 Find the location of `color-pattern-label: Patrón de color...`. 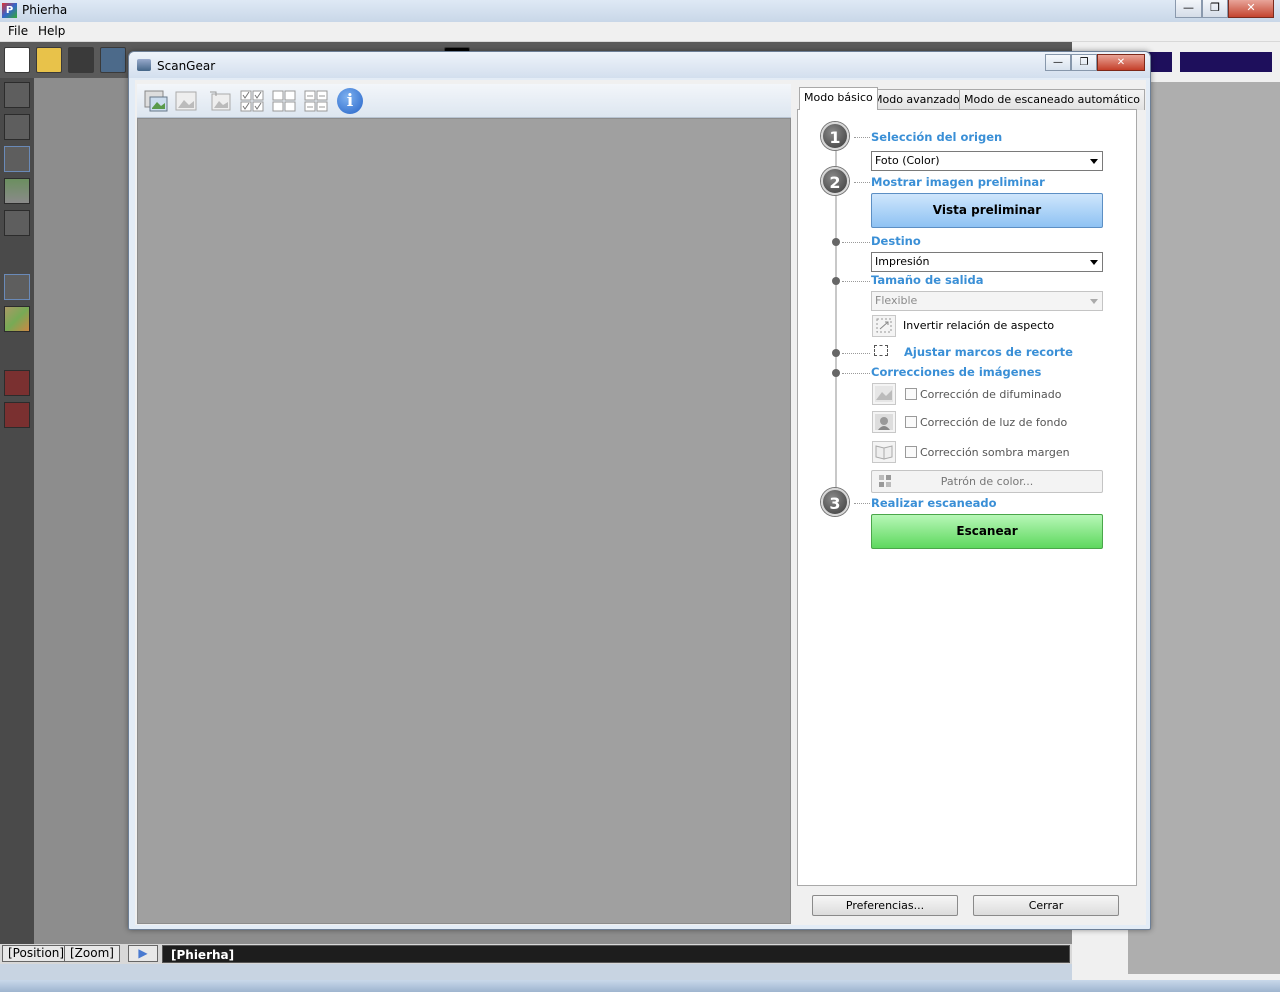

color-pattern-label: Patrón de color... is located at coordinates (987, 481).